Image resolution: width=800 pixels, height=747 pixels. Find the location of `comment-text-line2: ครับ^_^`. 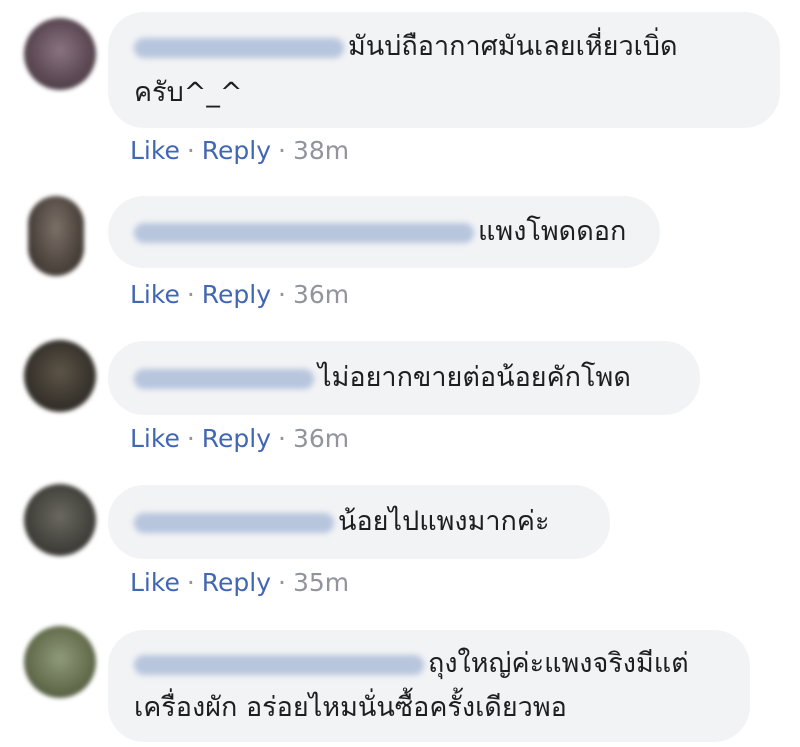

comment-text-line2: ครับ^_^ is located at coordinates (188, 92).